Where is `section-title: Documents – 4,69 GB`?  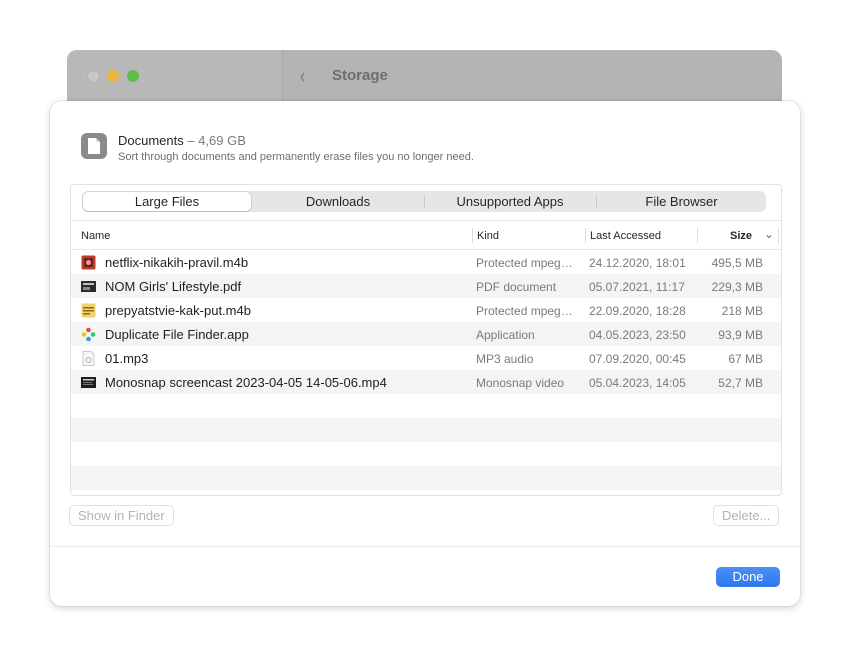
section-title: Documents – 4,69 GB is located at coordinates (182, 140).